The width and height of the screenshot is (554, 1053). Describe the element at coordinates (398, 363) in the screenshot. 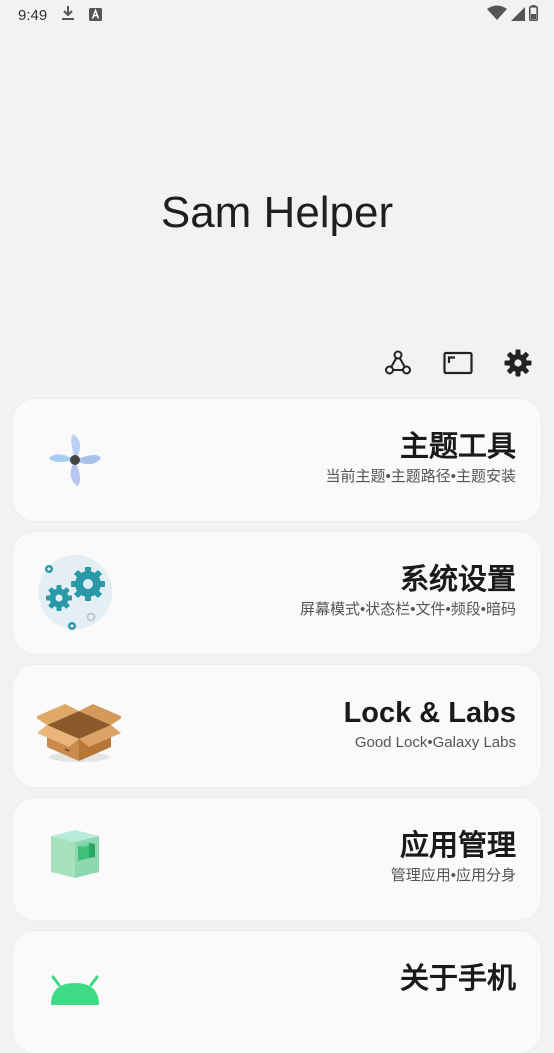

I see `share-nodes-icon` at that location.